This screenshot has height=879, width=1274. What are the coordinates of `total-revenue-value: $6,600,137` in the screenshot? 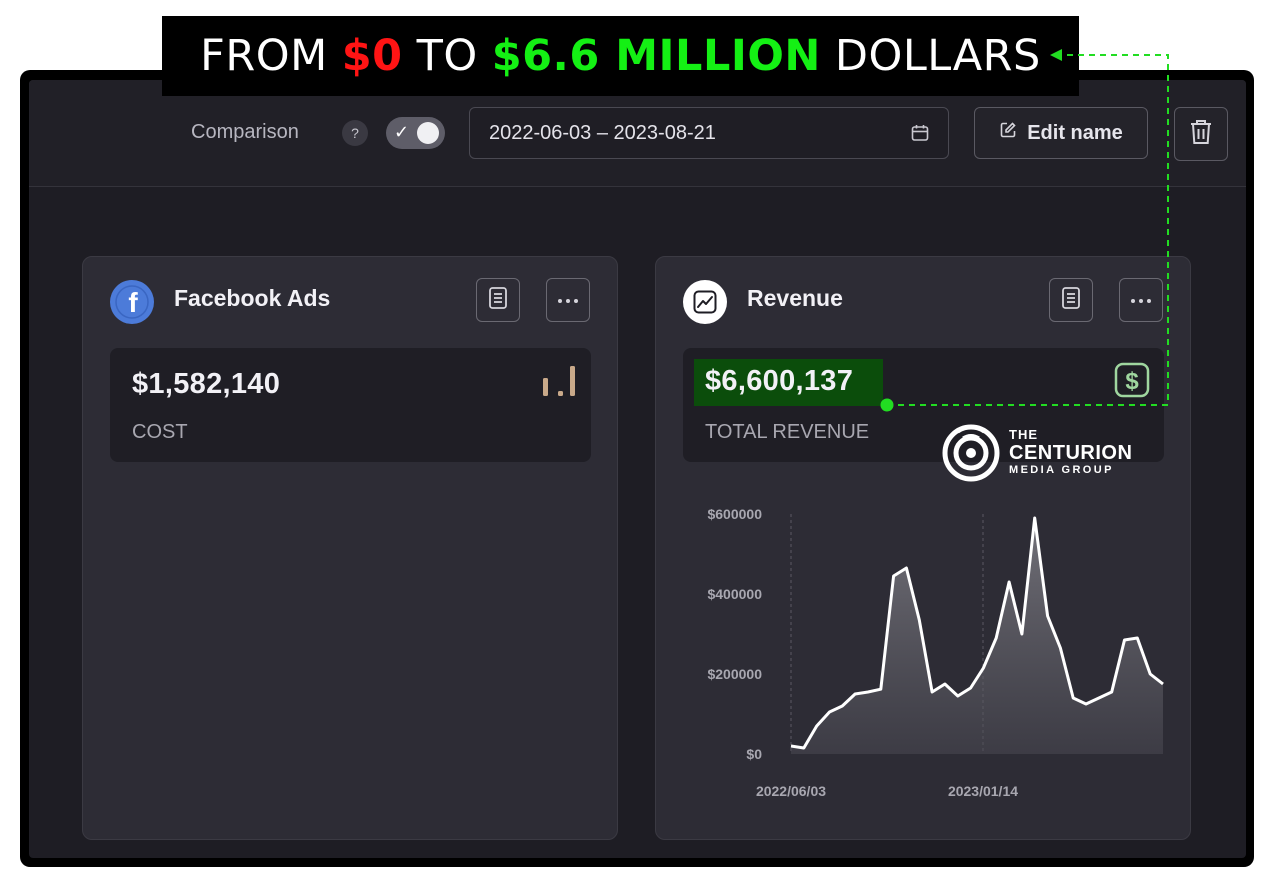 It's located at (779, 381).